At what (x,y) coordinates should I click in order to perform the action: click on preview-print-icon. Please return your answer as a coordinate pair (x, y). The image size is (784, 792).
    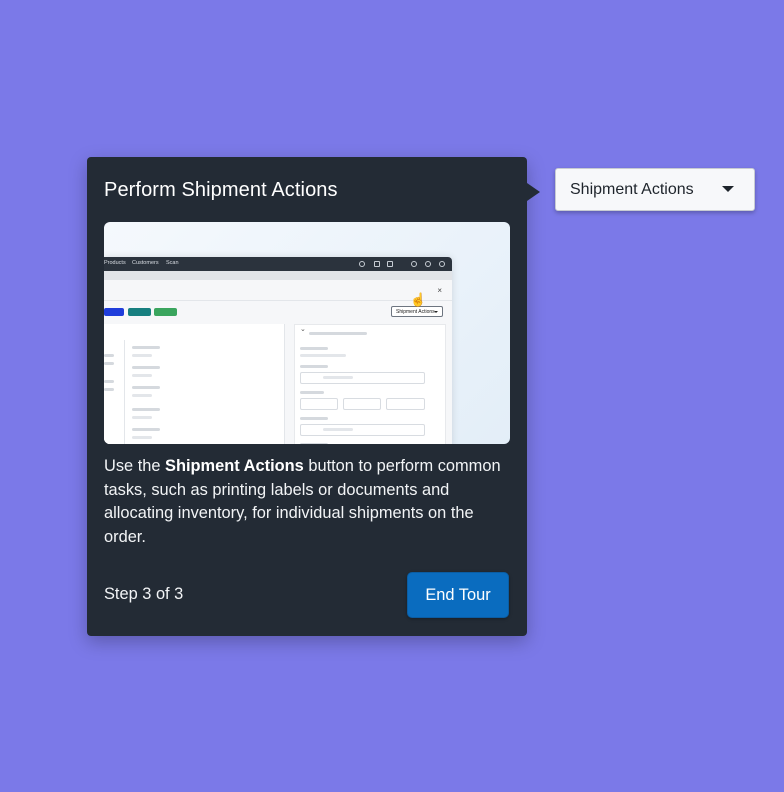
    Looking at the image, I should click on (390, 263).